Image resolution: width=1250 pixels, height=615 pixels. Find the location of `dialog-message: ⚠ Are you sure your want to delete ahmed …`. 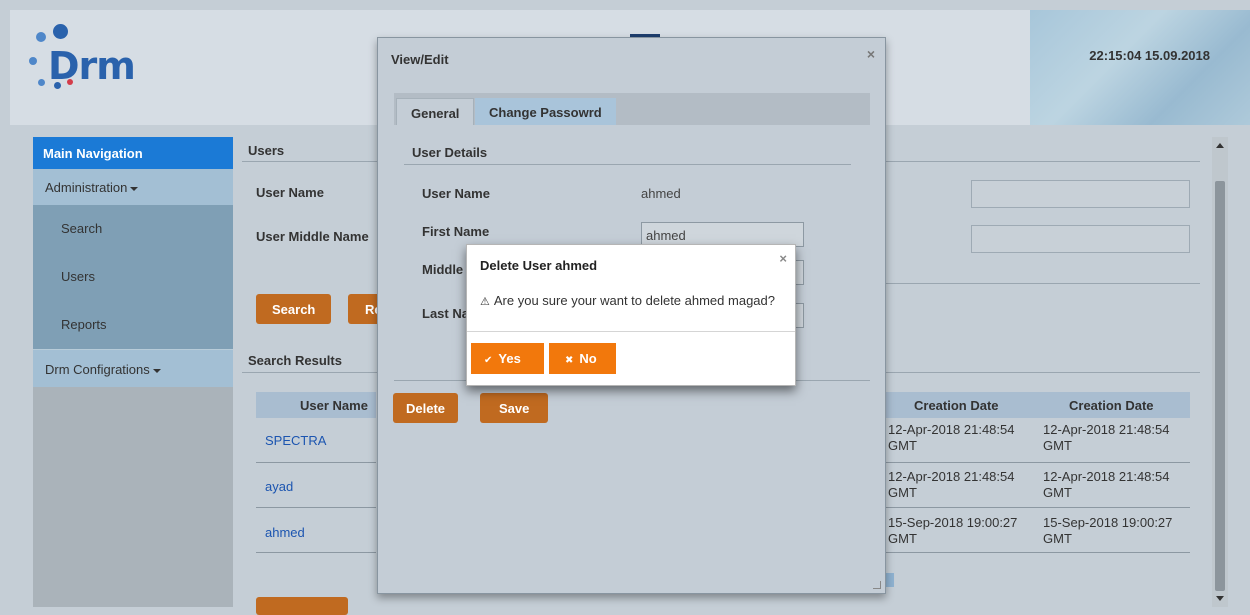

dialog-message: ⚠ Are you sure your want to delete ahmed … is located at coordinates (627, 300).